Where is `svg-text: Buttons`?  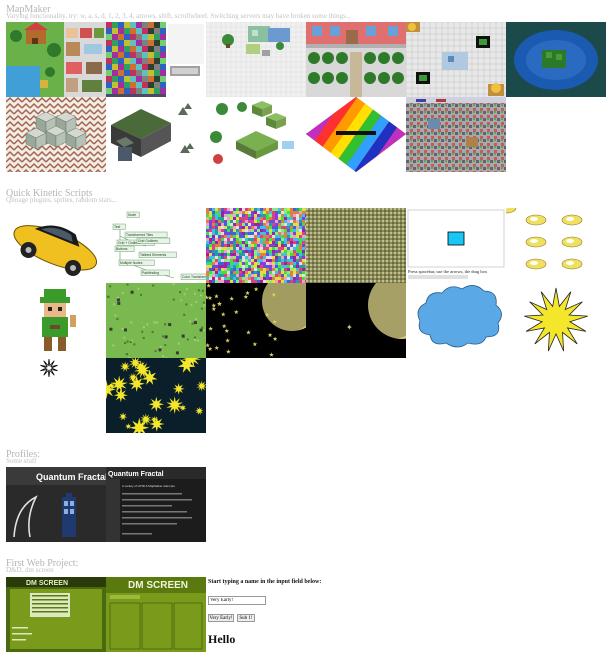
svg-text: Buttons is located at coordinates (122, 249).